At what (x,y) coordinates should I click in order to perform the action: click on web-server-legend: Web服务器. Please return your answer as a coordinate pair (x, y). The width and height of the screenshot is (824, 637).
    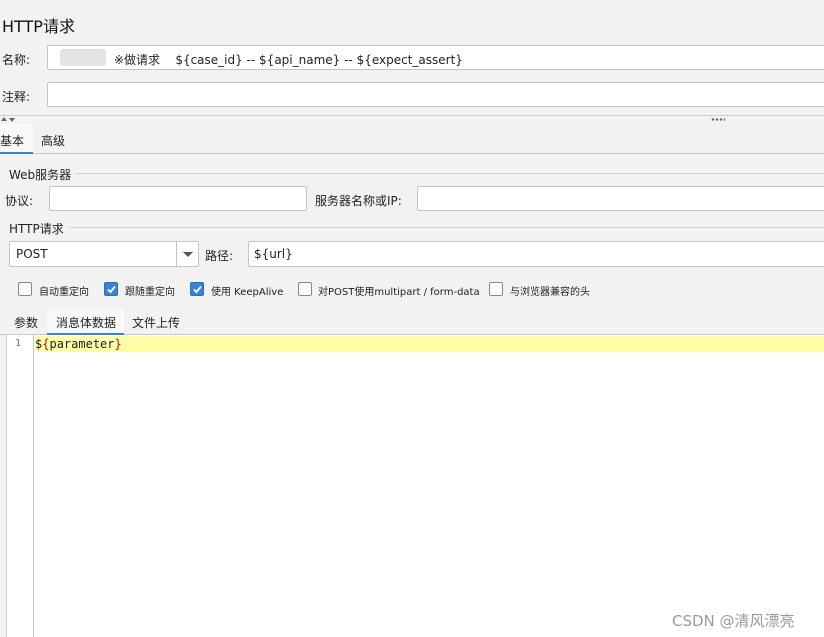
    Looking at the image, I should click on (40, 175).